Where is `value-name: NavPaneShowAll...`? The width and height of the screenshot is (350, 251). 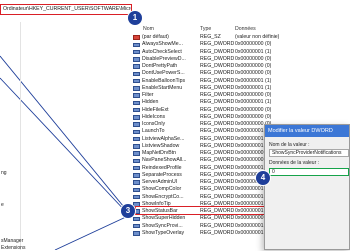 value-name: NavPaneShowAll... is located at coordinates (164, 160).